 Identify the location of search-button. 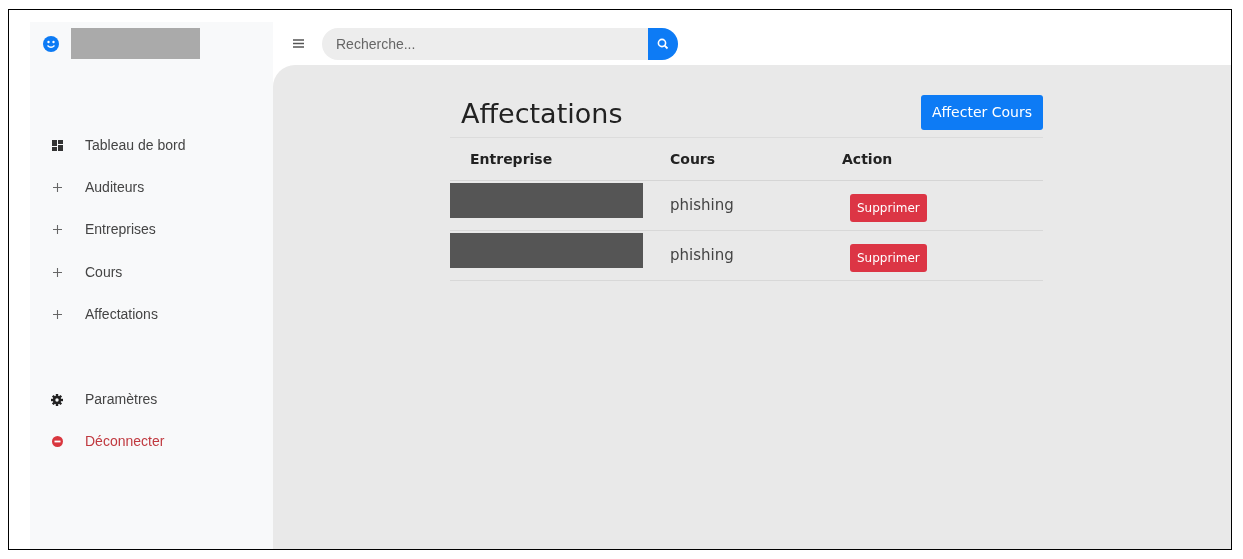
(663, 43).